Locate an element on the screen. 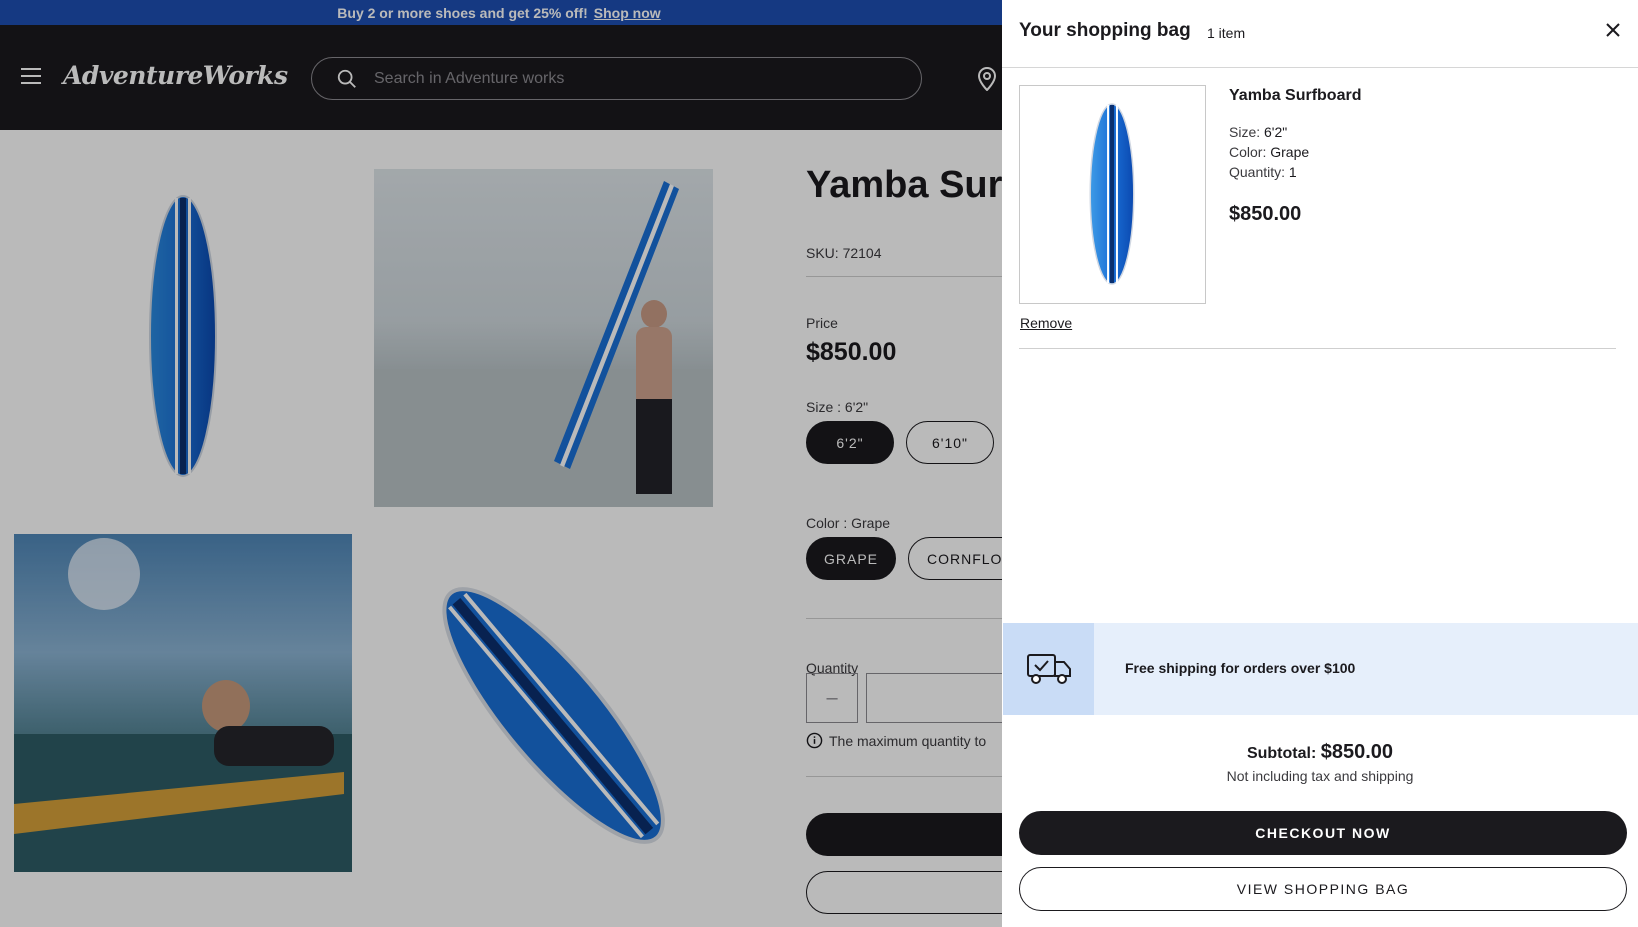 Image resolution: width=1638 pixels, height=927 pixels. drawer-title: Your shopping bag is located at coordinates (1105, 30).